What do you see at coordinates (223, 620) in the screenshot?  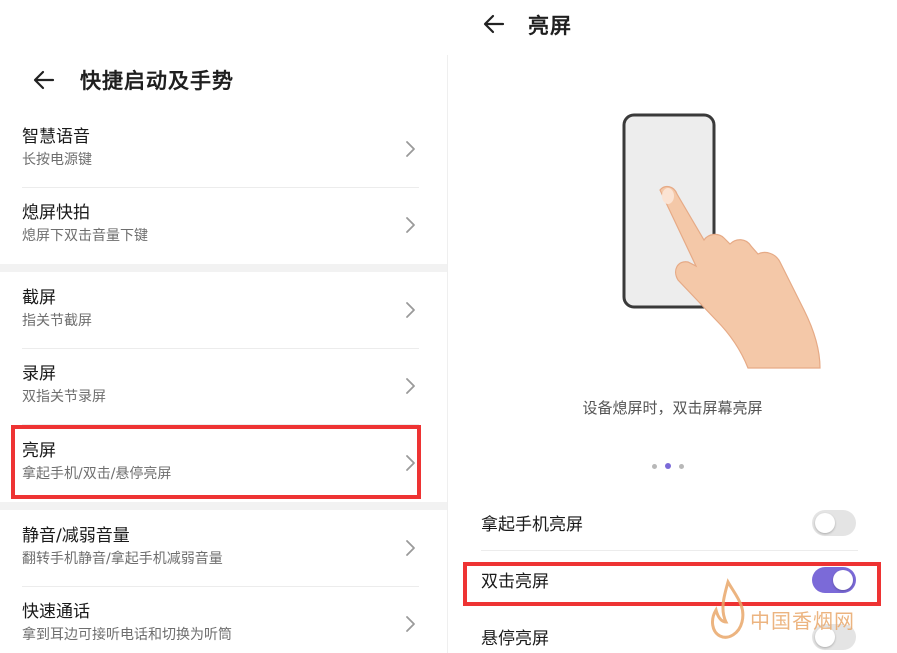 I see `list-item-quick-call: 快速通话 拿到耳边可接听电话和切换为听筒` at bounding box center [223, 620].